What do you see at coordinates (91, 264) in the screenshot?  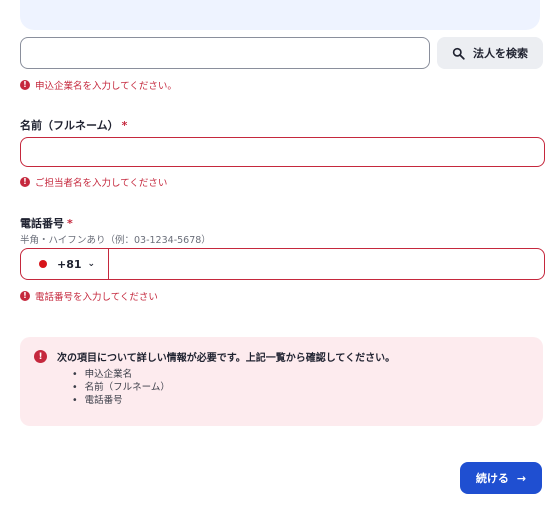 I see `chevron-down-icon: ⌄` at bounding box center [91, 264].